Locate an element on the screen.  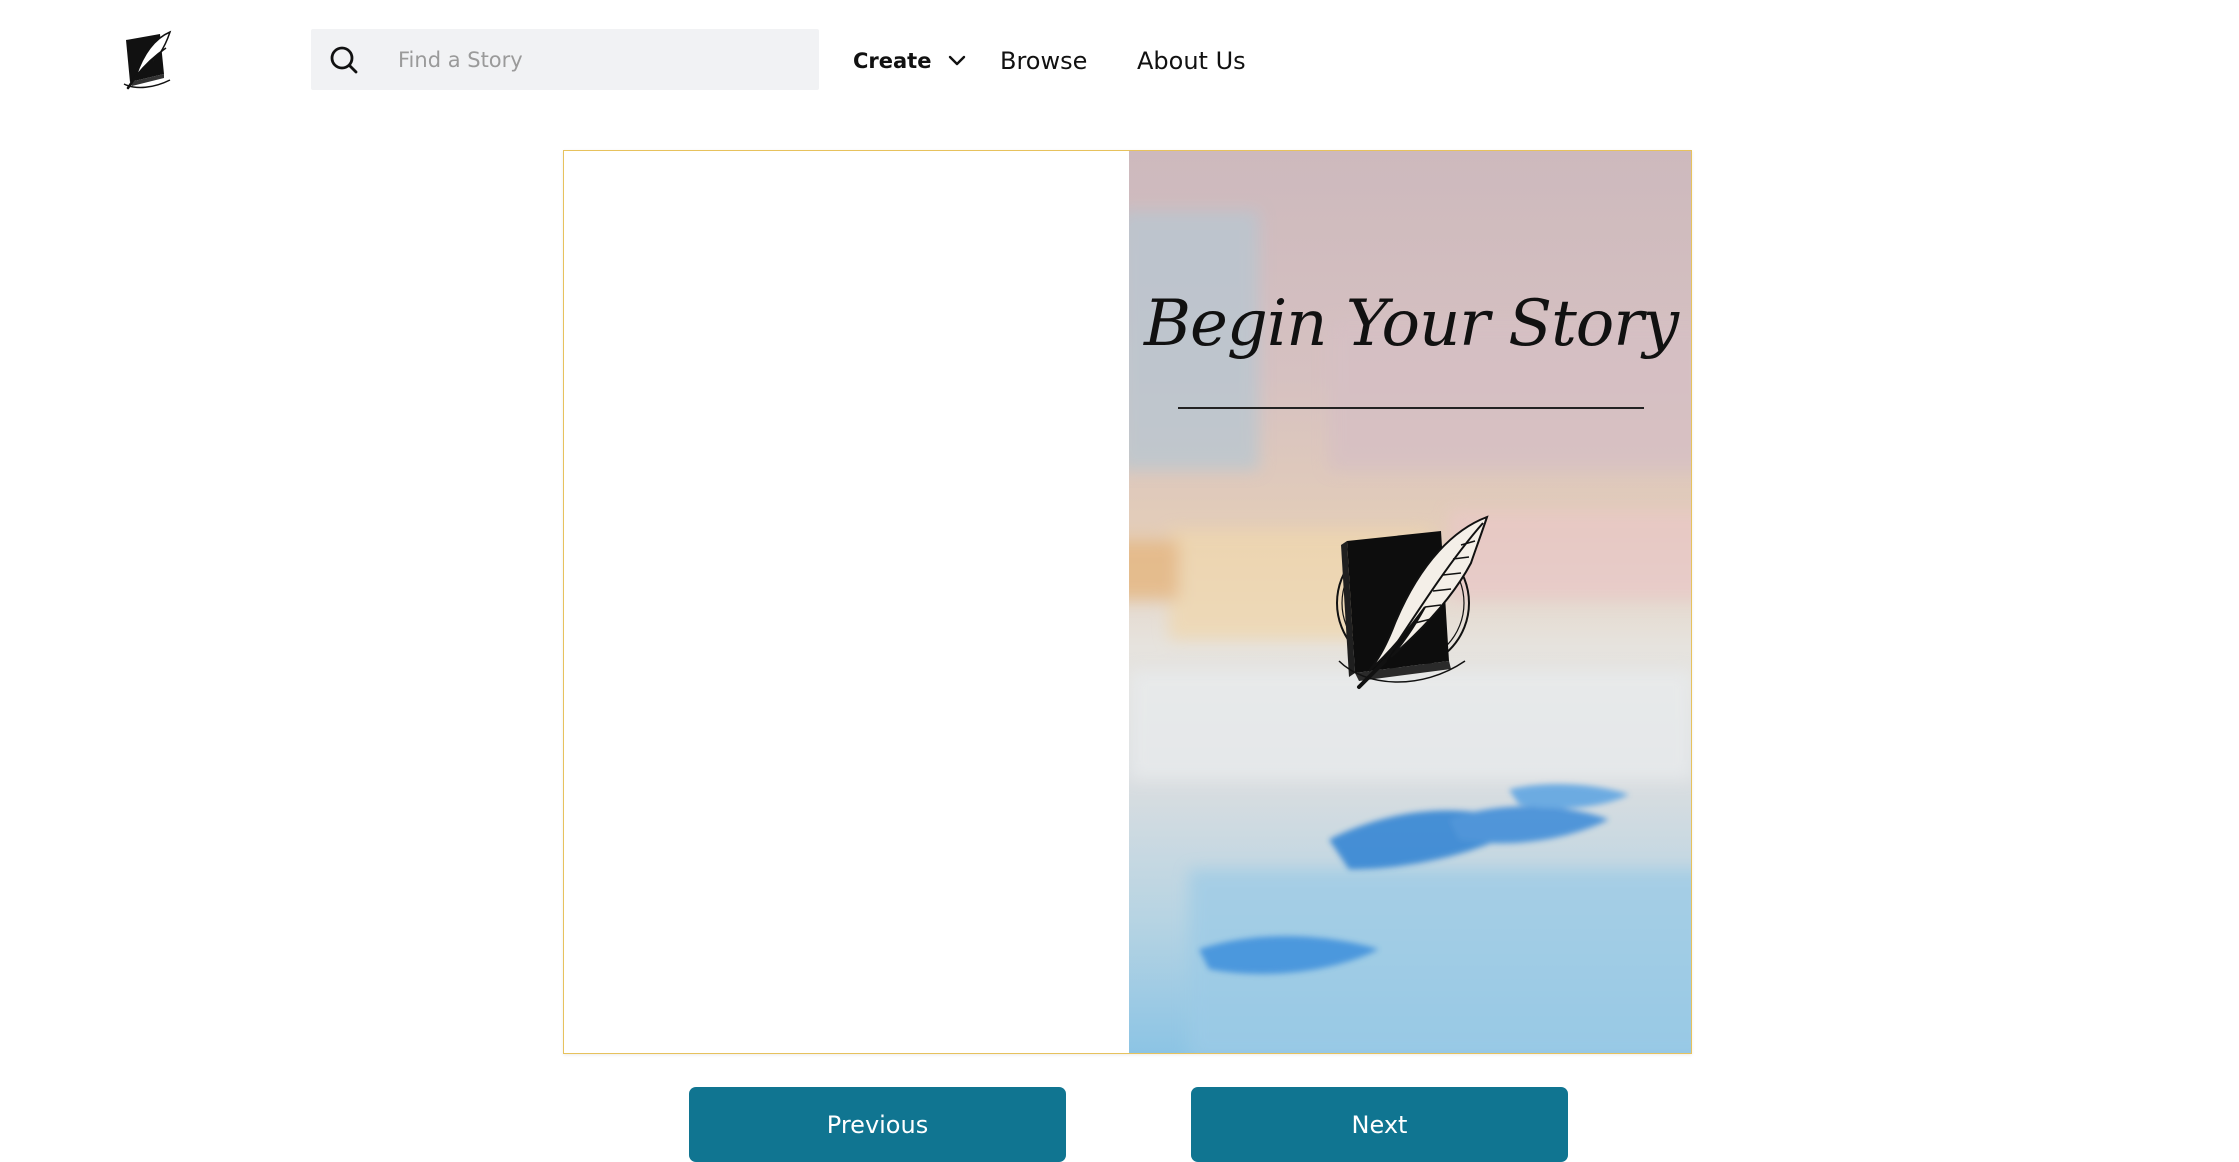
nav-about-link: About Us is located at coordinates (1191, 61).